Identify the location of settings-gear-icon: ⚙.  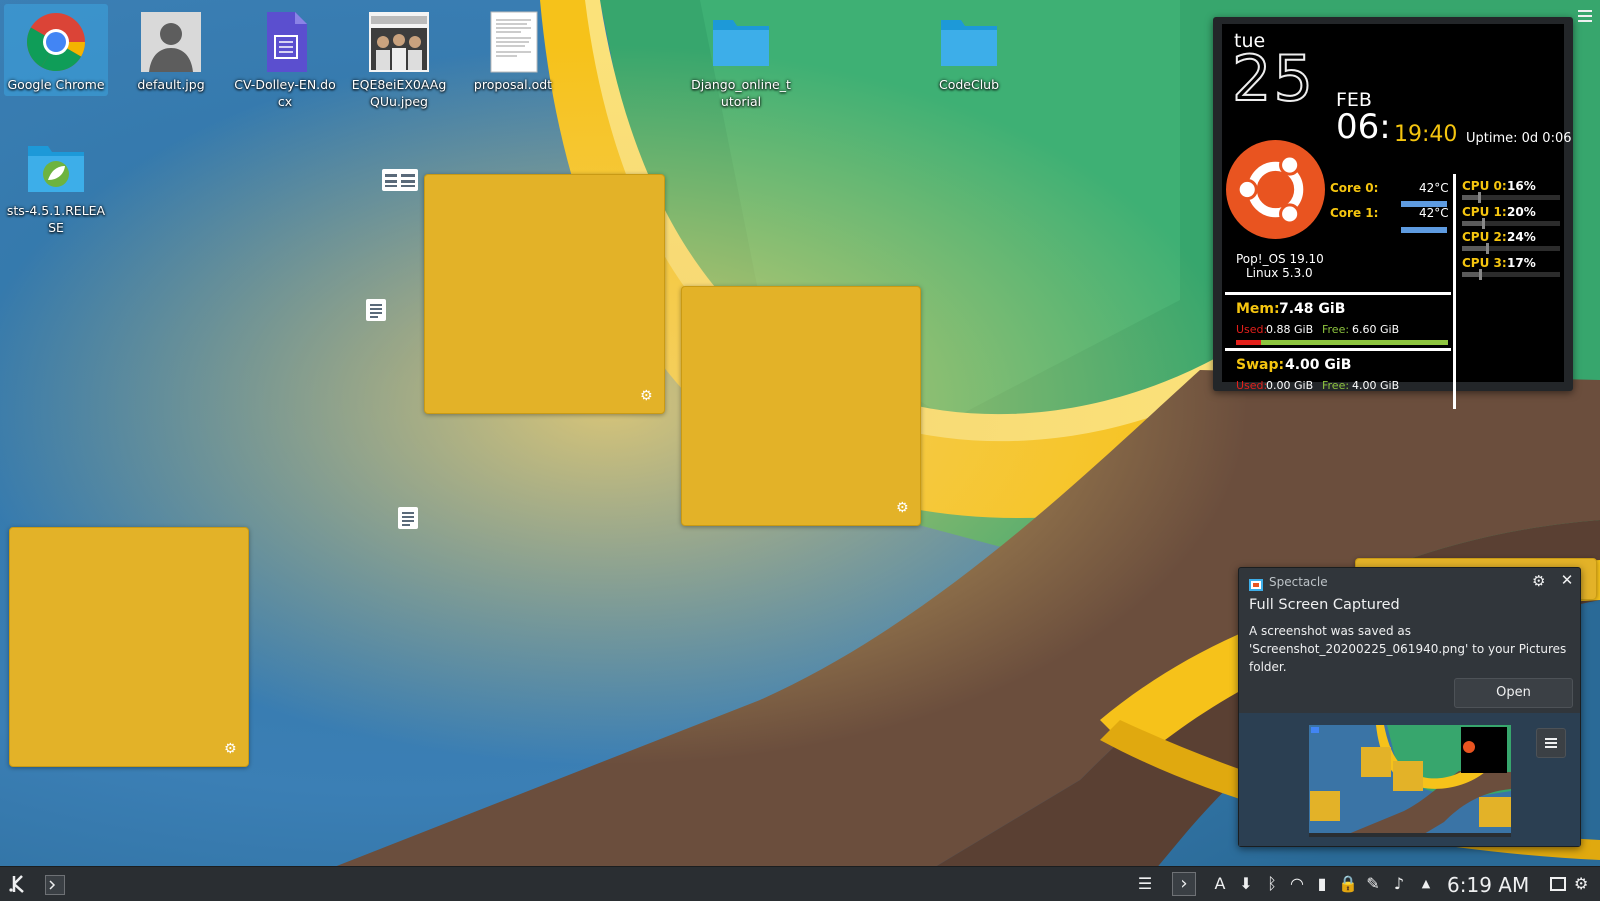
(1540, 581).